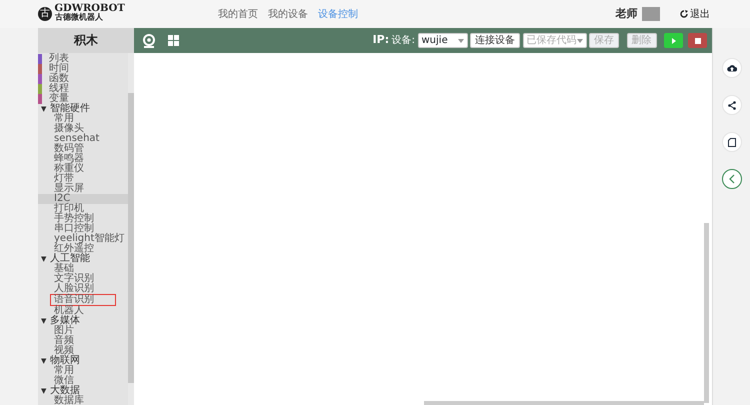  Describe the element at coordinates (732, 179) in the screenshot. I see `collapse-icon` at that location.